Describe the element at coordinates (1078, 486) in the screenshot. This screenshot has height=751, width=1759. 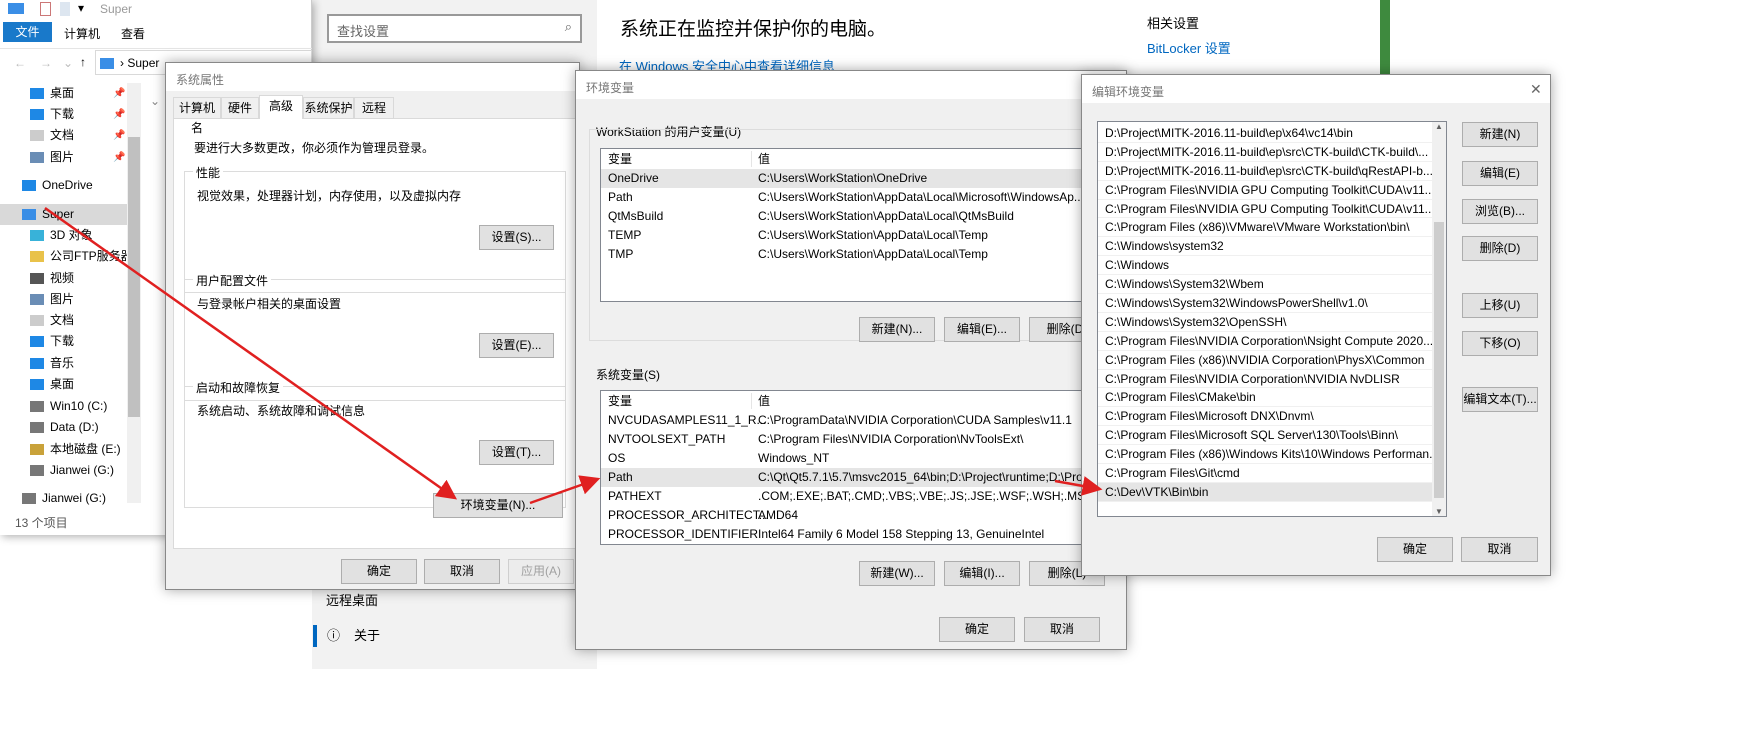
I see `arrow-to-new-entry` at that location.